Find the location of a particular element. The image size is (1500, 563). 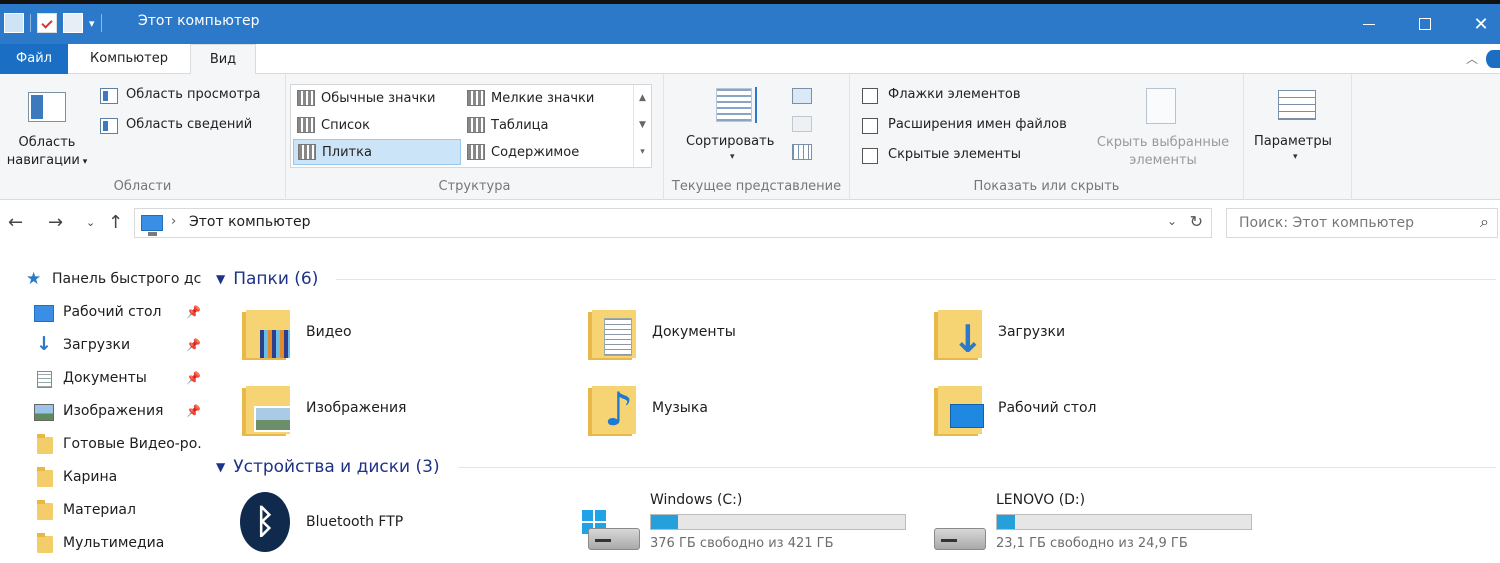

drive-tile-c: Windows (C:) 376 ГБ свободно из 421 ГБ is located at coordinates (745, 527).